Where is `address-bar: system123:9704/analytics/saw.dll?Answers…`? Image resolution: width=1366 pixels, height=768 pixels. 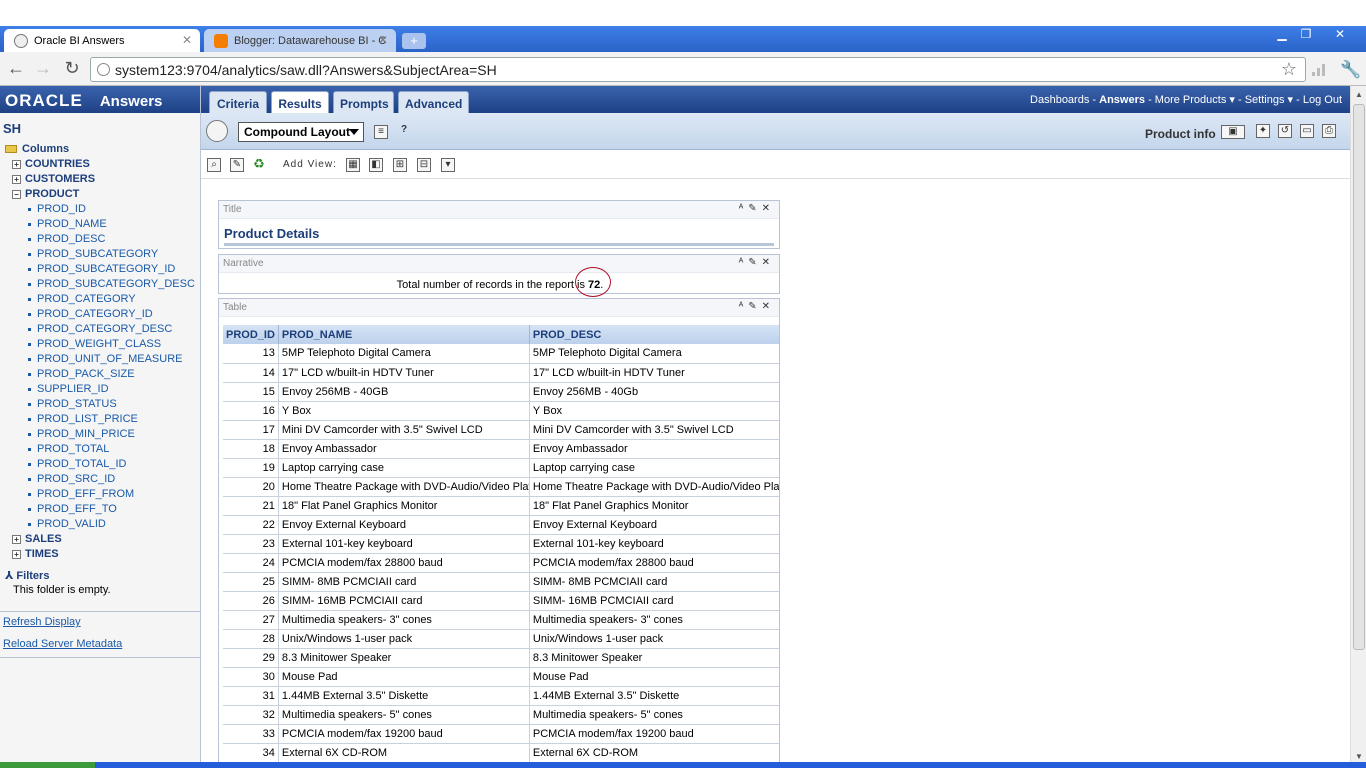
address-bar: system123:9704/analytics/saw.dll?Answers… is located at coordinates (698, 69).